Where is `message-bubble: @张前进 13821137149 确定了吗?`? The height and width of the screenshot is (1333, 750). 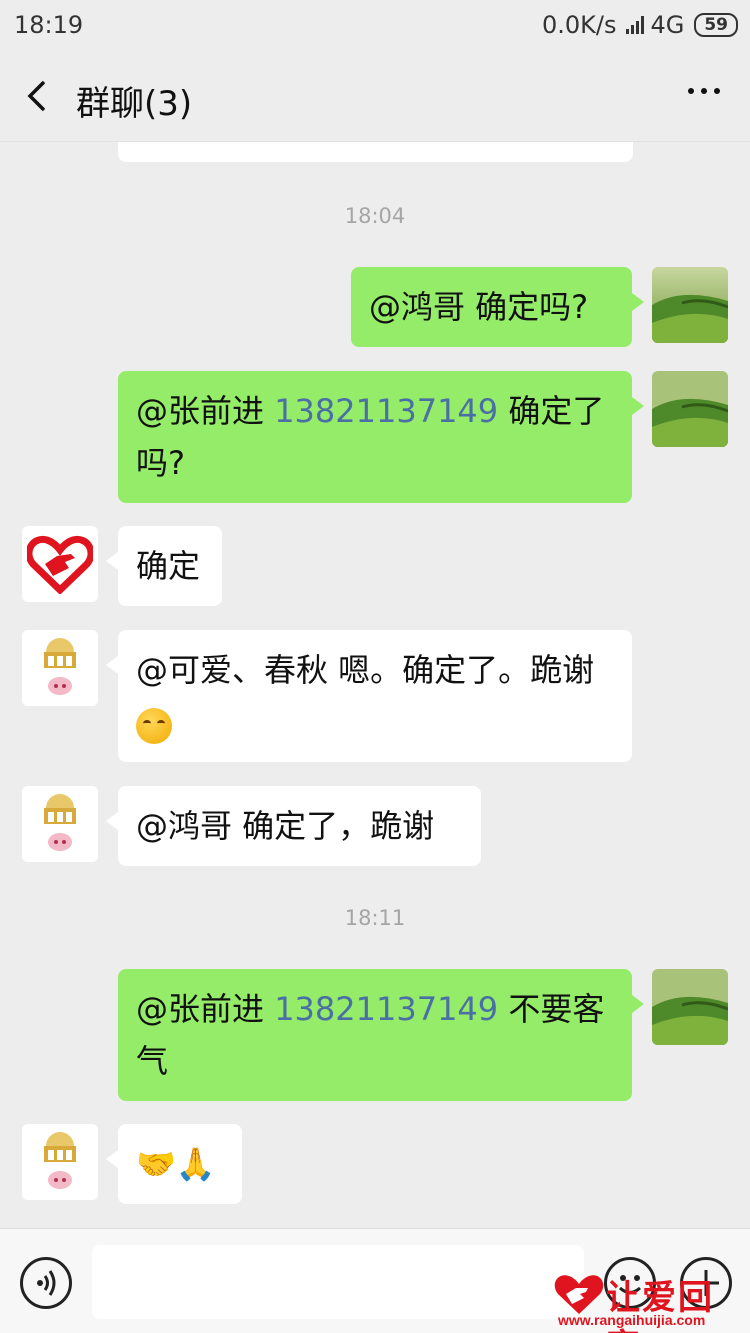
message-bubble: @张前进 13821137149 确定了吗? is located at coordinates (381, 437).